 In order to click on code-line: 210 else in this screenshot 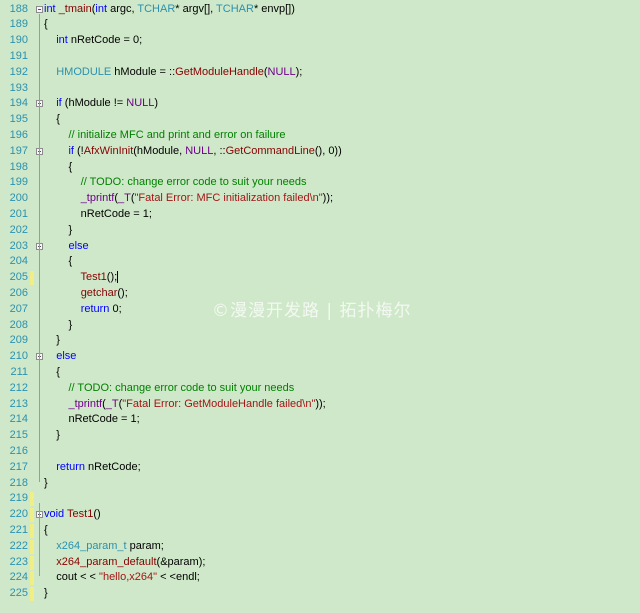, I will do `click(320, 357)`.